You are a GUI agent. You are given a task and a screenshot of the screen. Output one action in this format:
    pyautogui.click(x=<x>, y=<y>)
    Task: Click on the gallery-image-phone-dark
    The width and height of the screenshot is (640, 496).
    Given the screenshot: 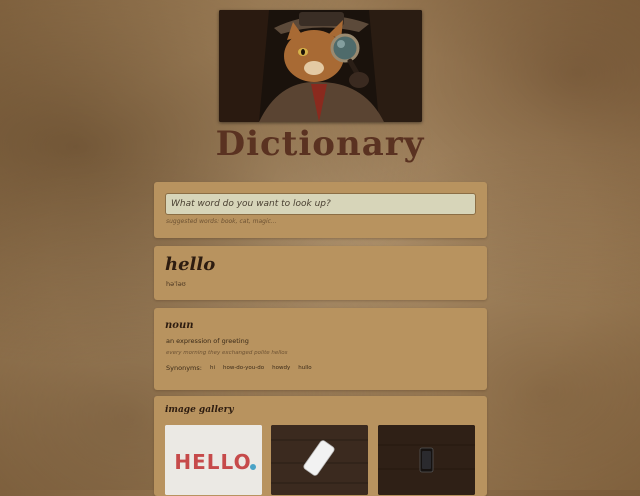 What is the action you would take?
    pyautogui.click(x=426, y=460)
    